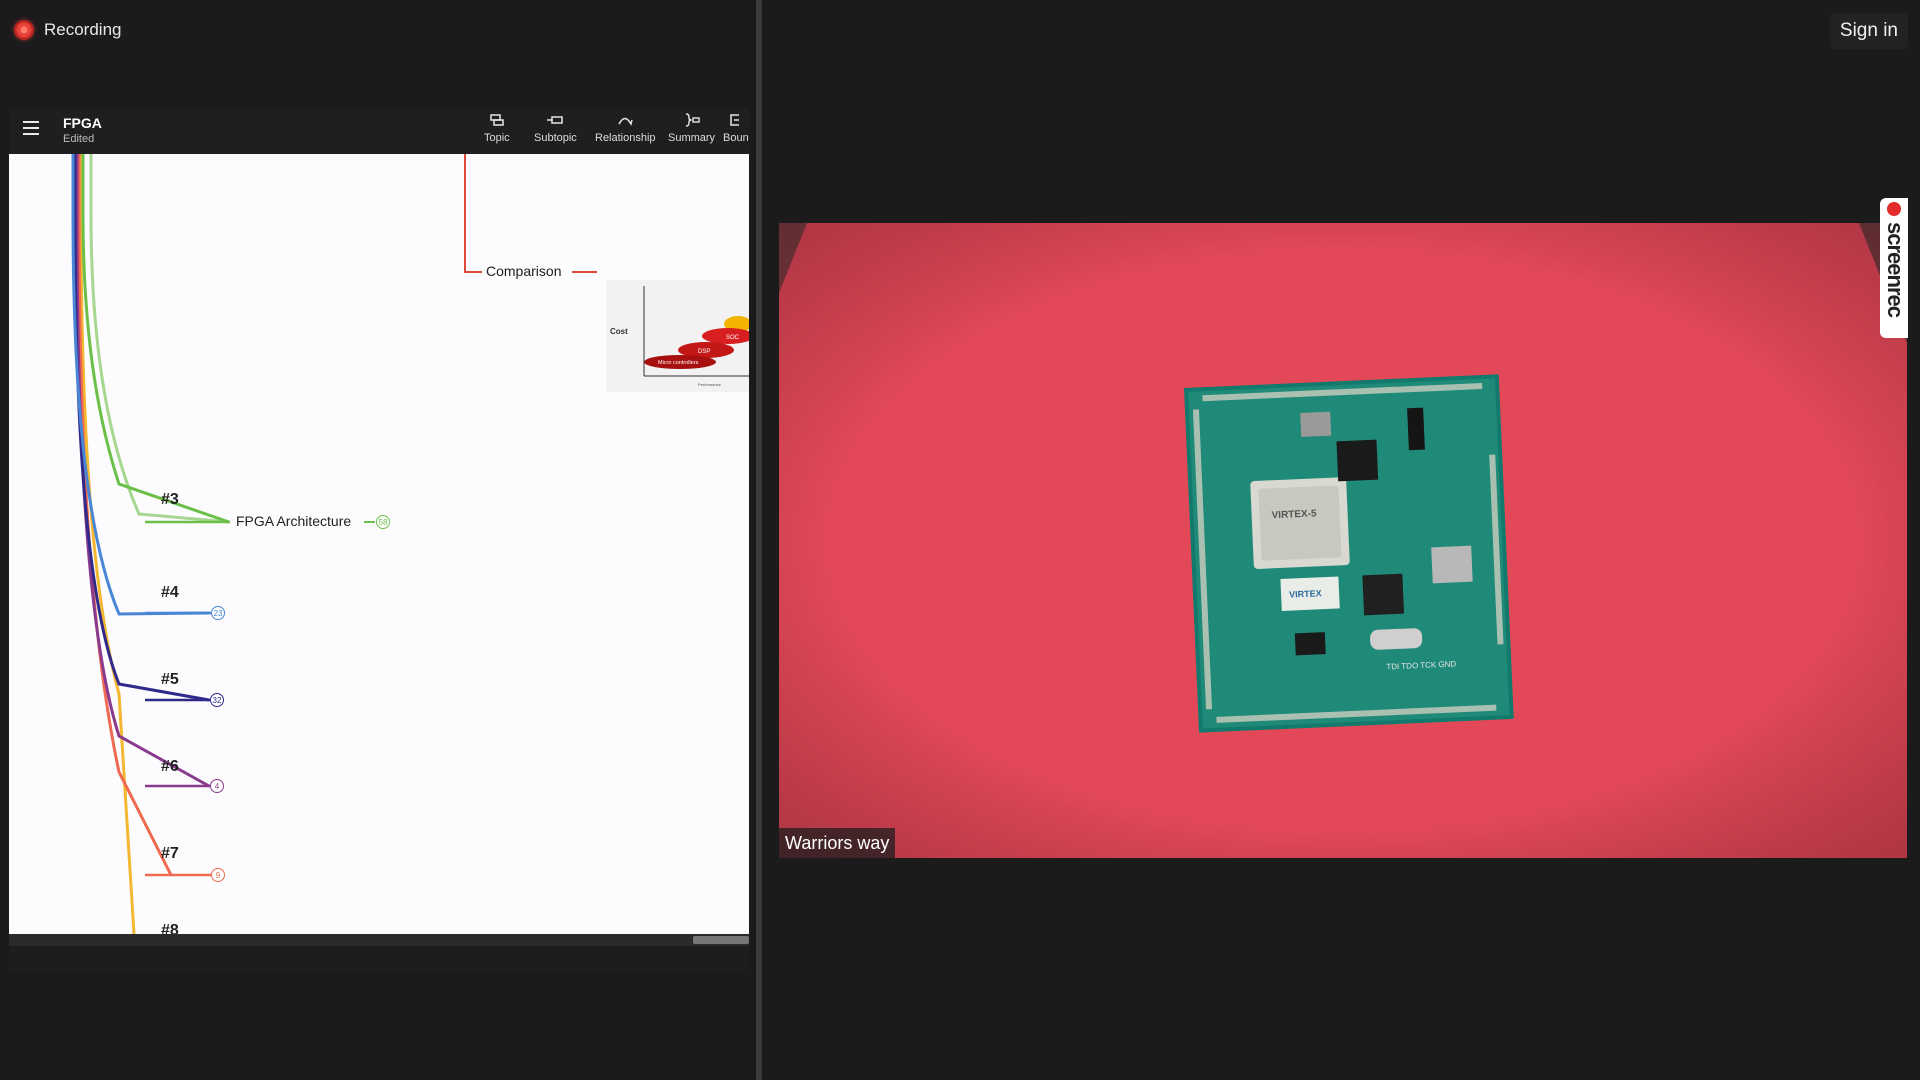 The image size is (1920, 1080). I want to click on toolbar-summary-button: Summary, so click(691, 132).